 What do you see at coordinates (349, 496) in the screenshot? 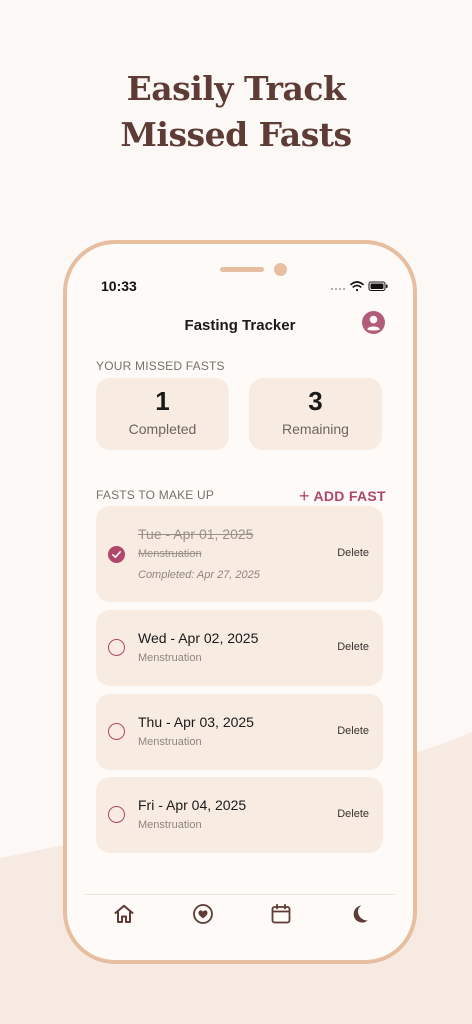
I see `add-fast-label: ADD FAST` at bounding box center [349, 496].